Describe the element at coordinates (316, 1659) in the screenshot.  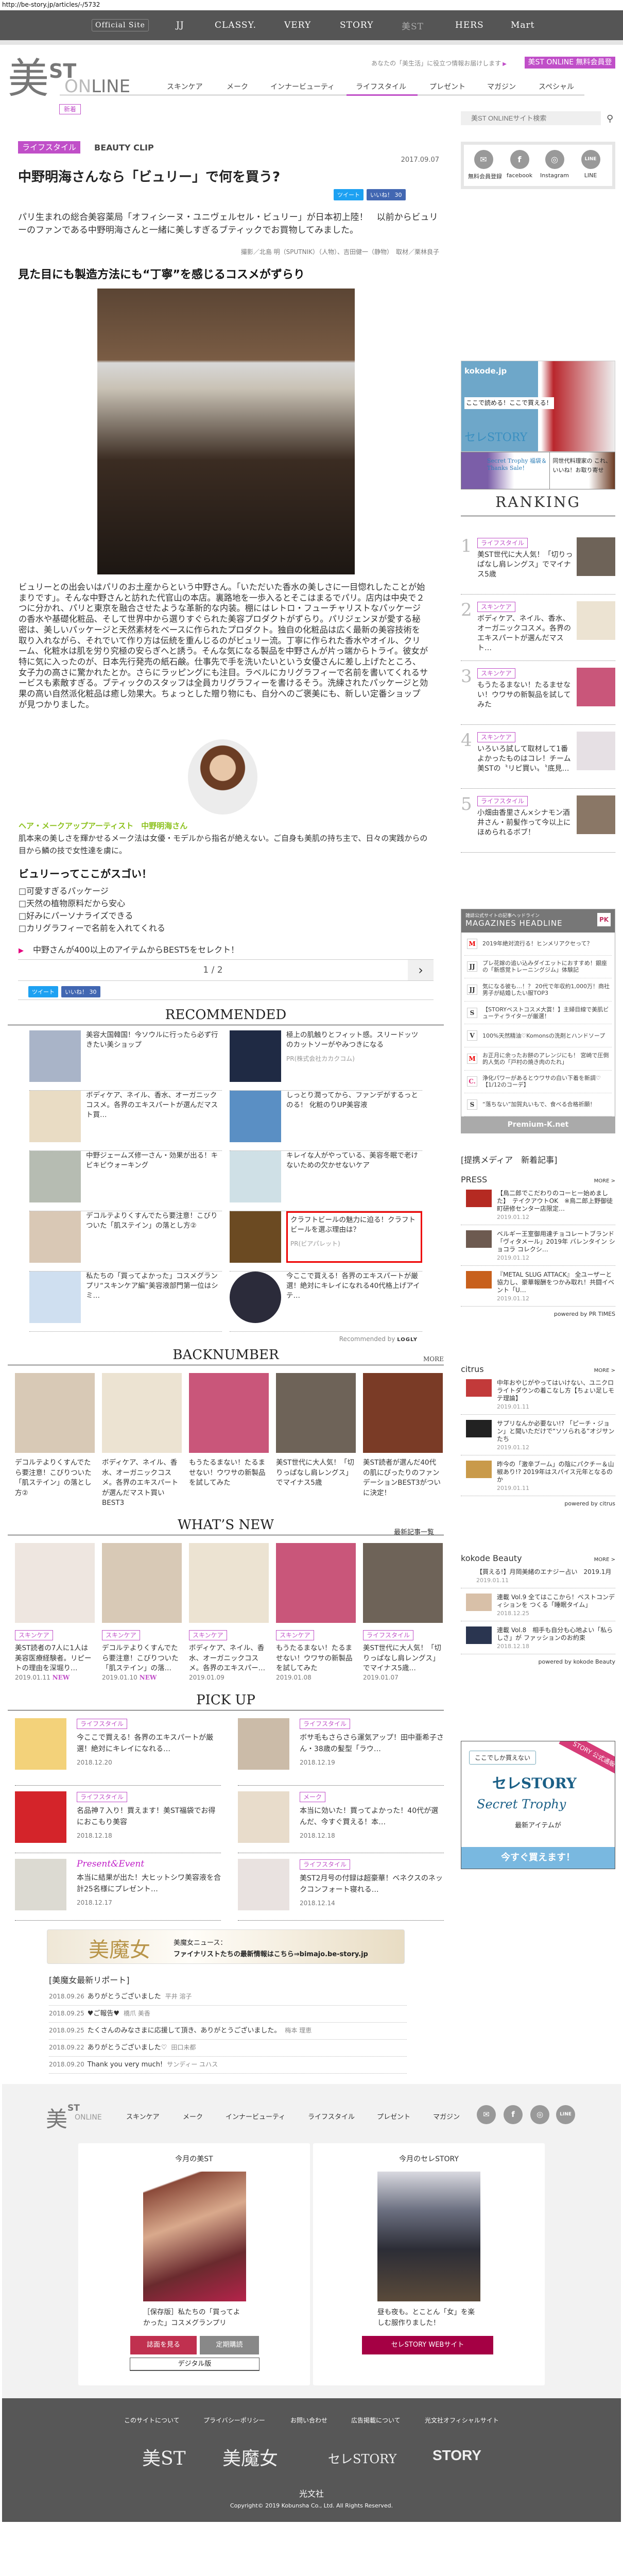
I see `whatsnew-title: もうたるまない！たるませない！ウワサの新製品を試してみた` at that location.